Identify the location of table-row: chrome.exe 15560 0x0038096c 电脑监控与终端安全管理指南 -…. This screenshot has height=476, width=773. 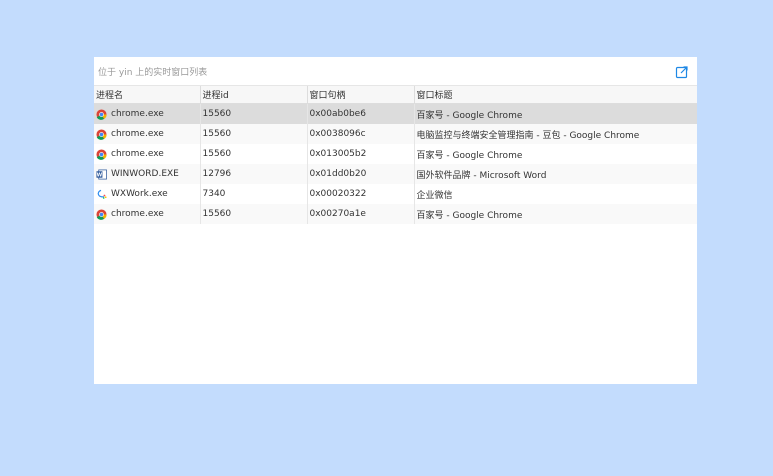
(395, 134).